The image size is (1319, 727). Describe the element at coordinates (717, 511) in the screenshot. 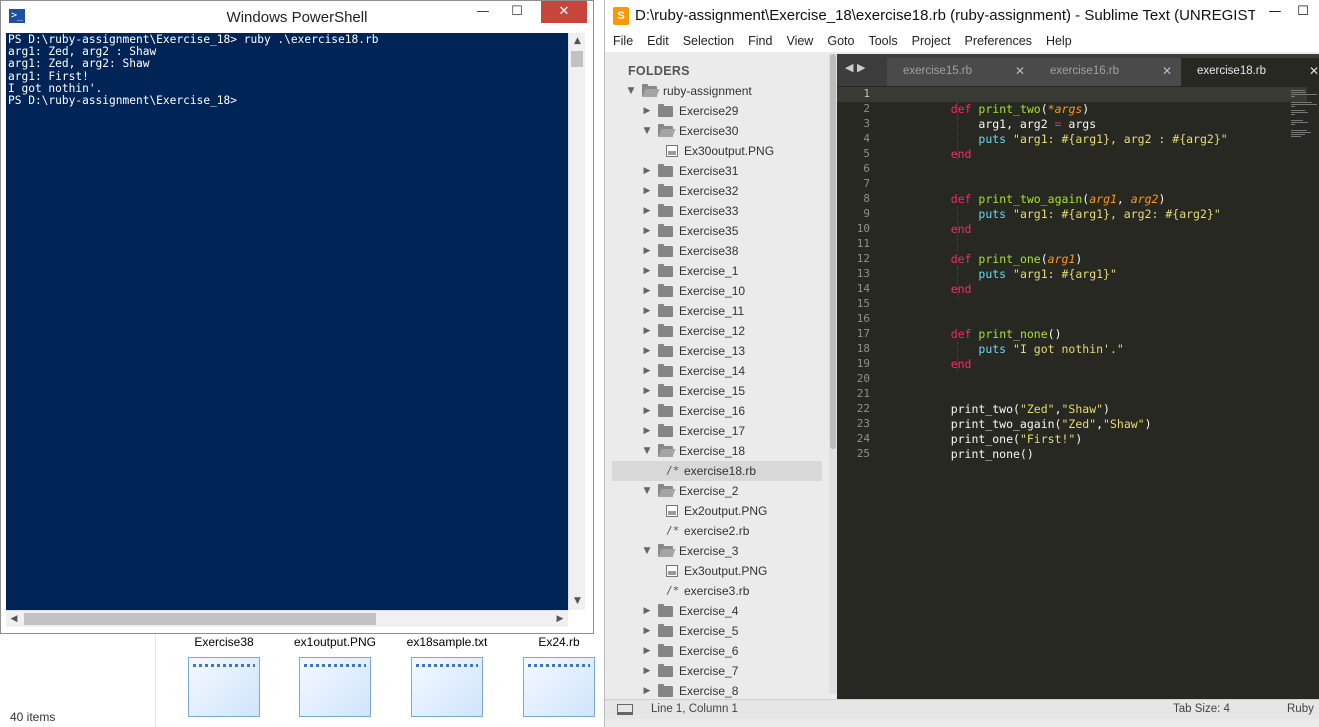

I see `tree-file: Ex2output.PNG` at that location.